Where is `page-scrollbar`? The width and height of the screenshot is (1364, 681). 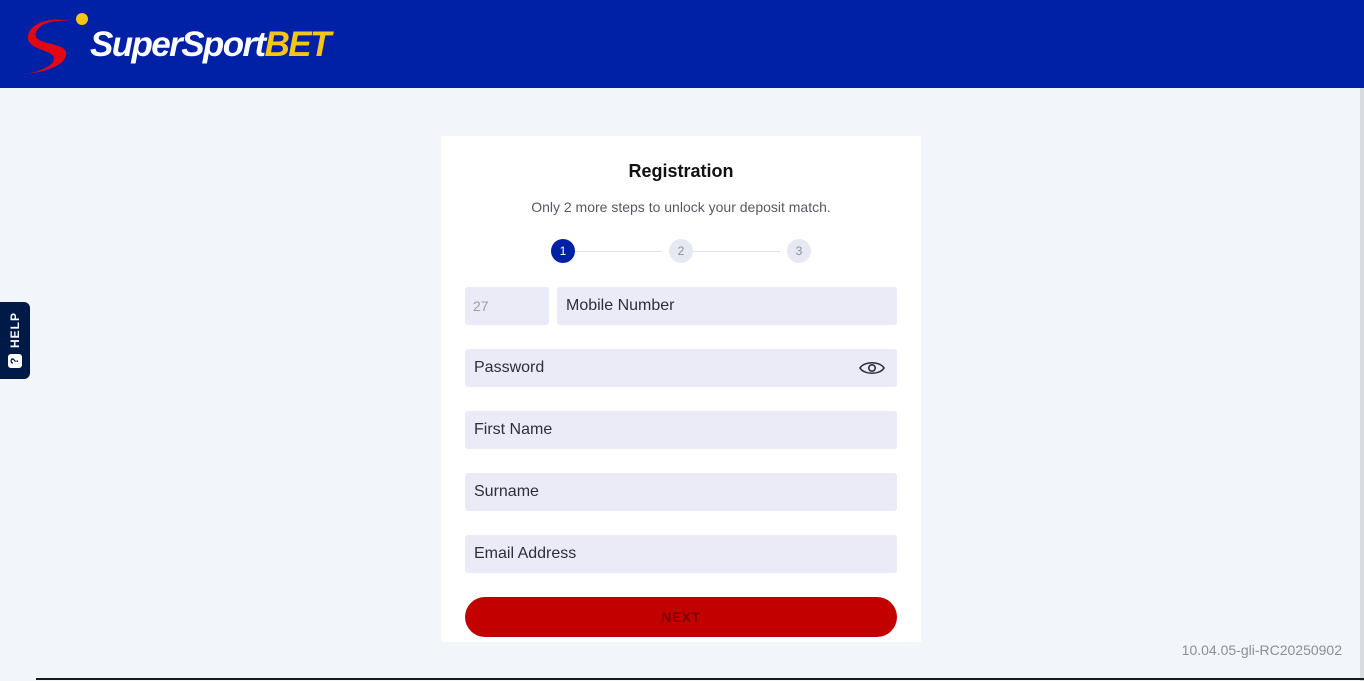 page-scrollbar is located at coordinates (1362, 384).